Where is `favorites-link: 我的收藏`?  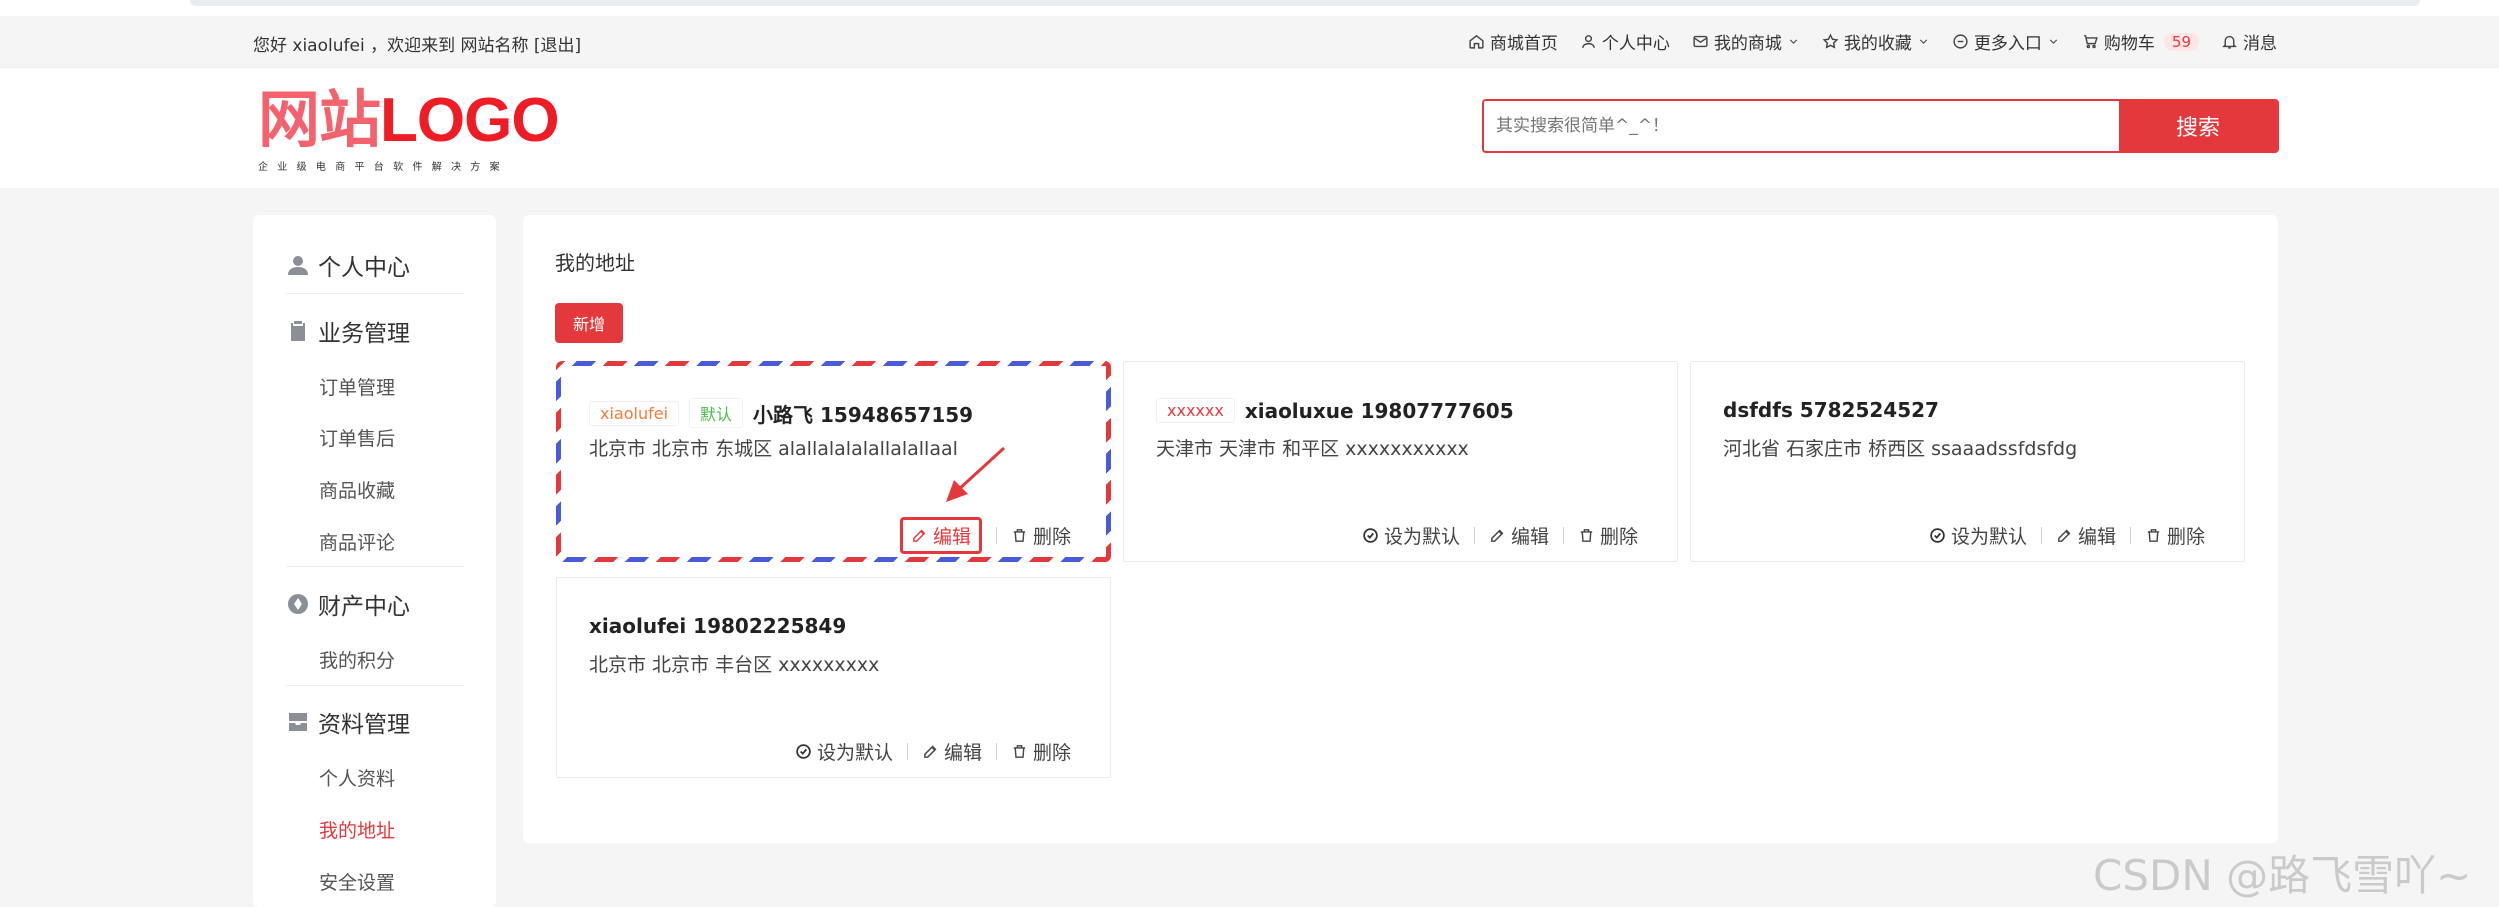
favorites-link: 我的收藏 is located at coordinates (1876, 41).